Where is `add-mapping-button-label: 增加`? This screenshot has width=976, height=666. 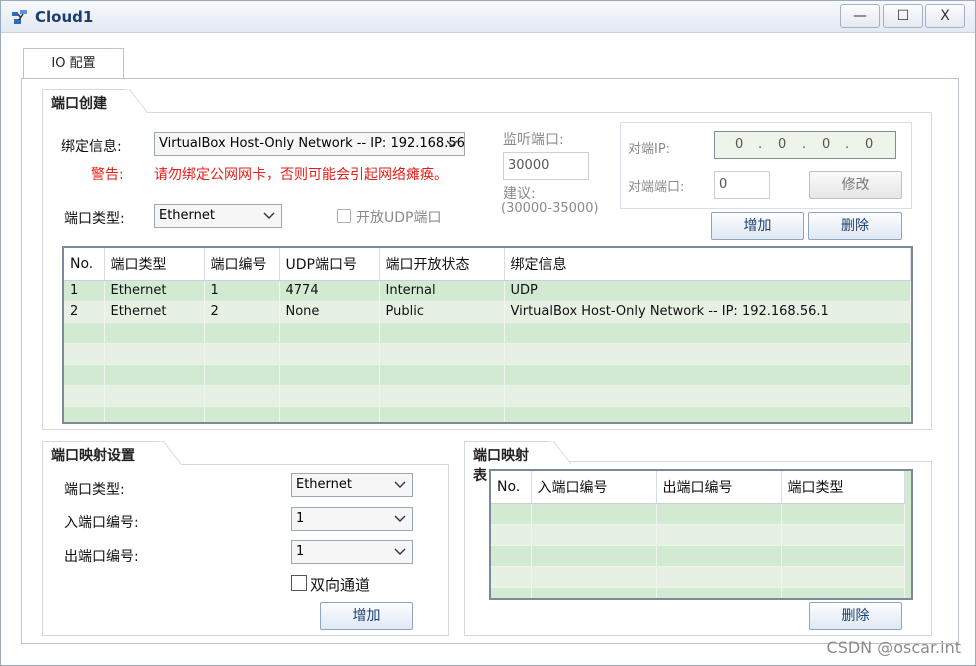 add-mapping-button-label: 增加 is located at coordinates (366, 616).